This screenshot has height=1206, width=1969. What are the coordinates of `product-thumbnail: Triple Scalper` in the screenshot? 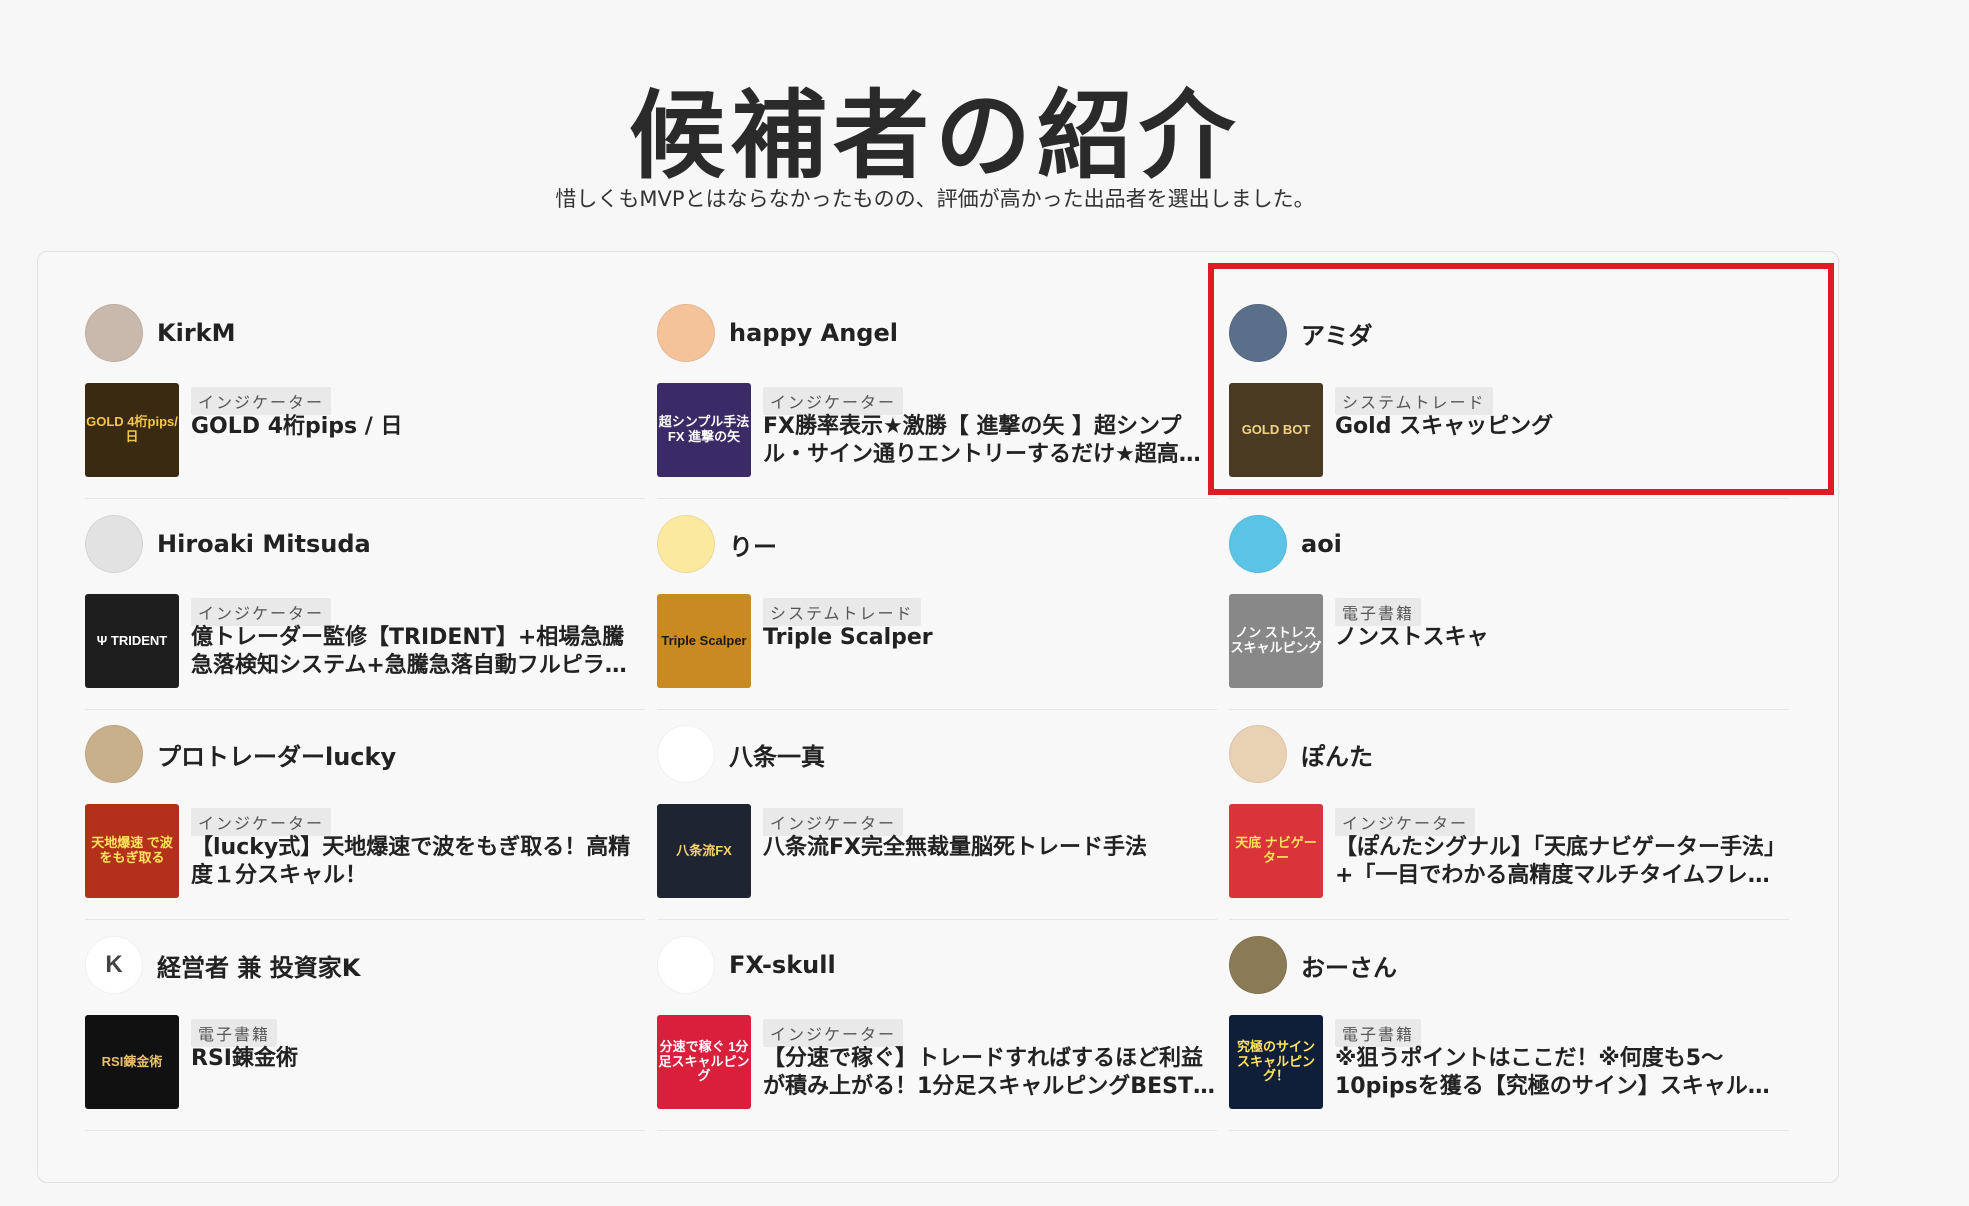 It's located at (704, 641).